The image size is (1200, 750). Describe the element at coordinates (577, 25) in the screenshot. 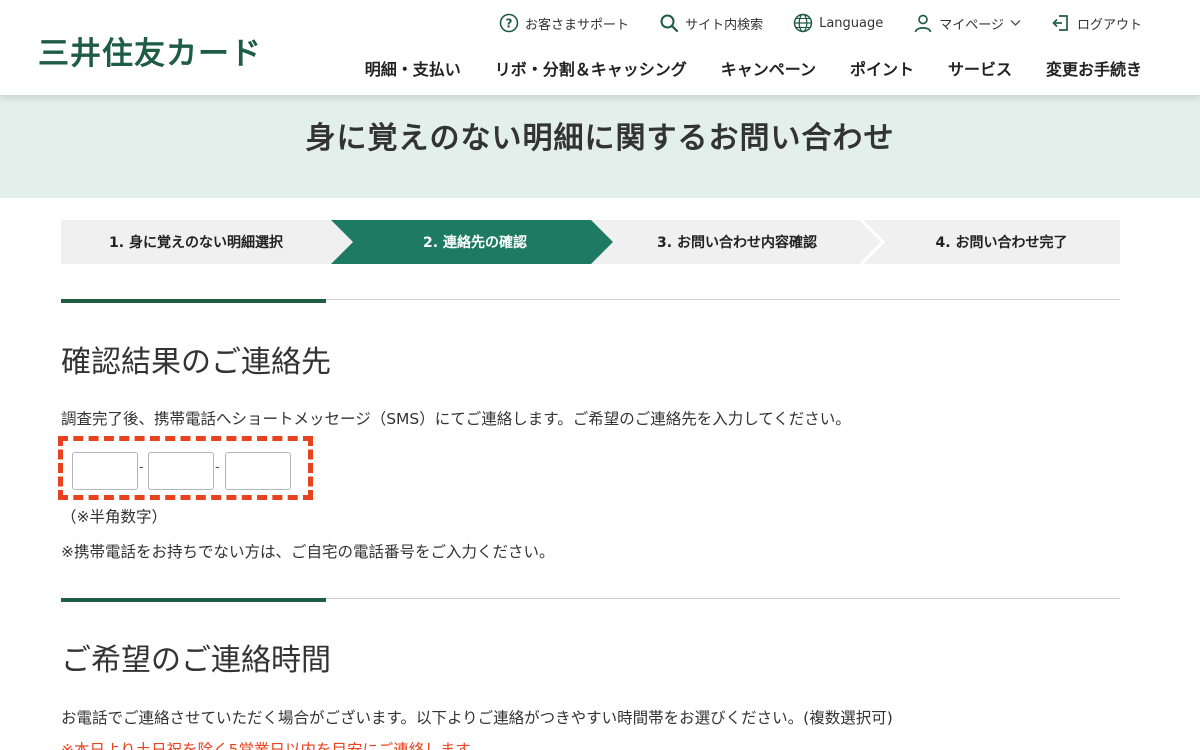

I see `support-label: お客さまサポート` at that location.